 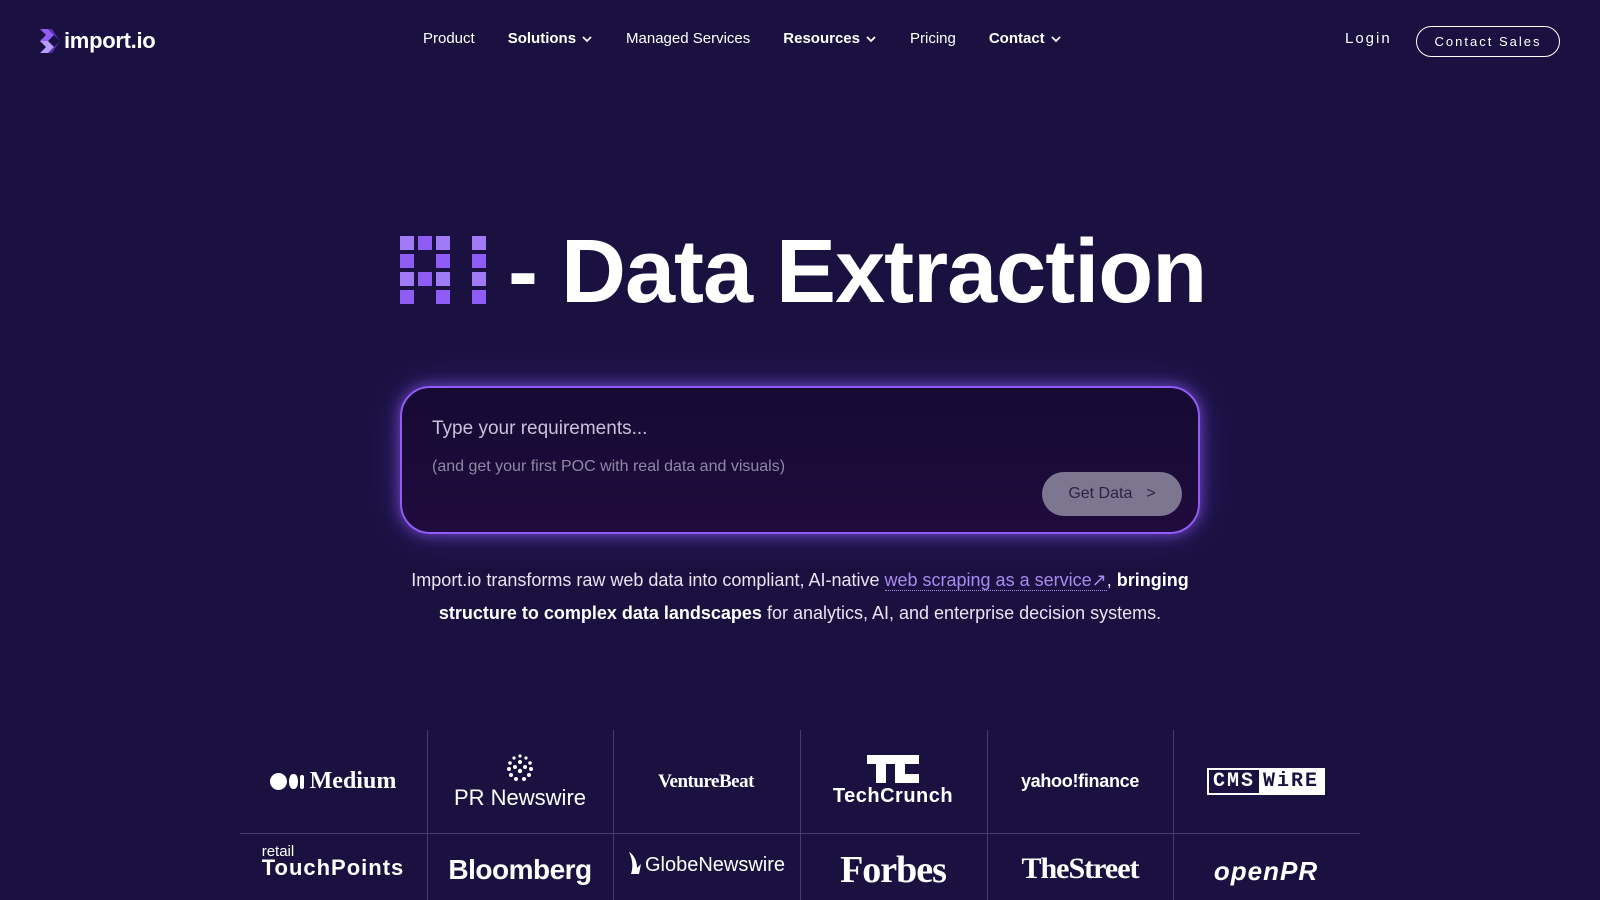 I want to click on nav-item-product: Product, so click(x=449, y=38).